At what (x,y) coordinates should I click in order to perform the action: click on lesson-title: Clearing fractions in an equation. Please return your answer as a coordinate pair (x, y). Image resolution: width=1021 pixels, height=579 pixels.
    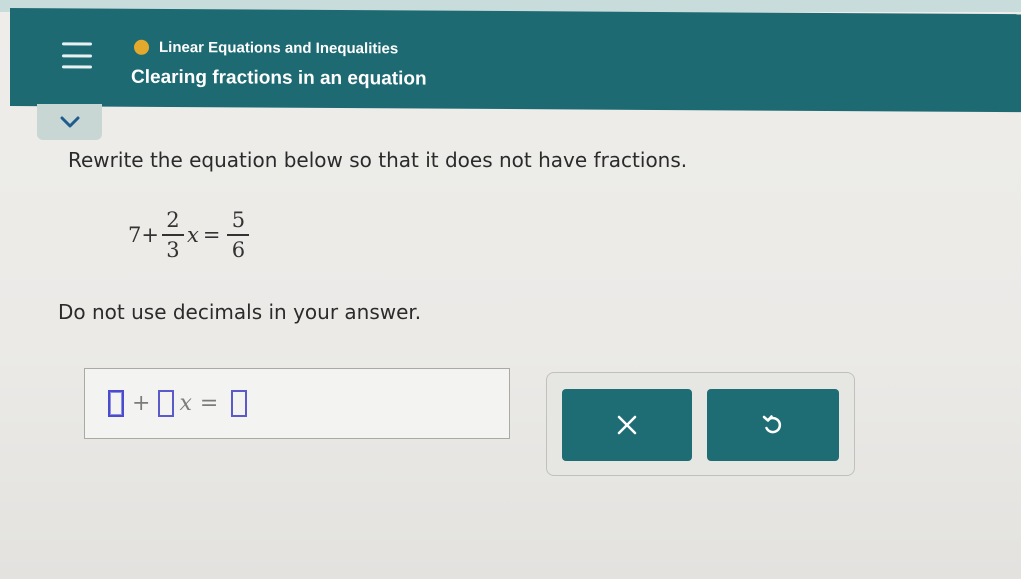
    Looking at the image, I should click on (279, 78).